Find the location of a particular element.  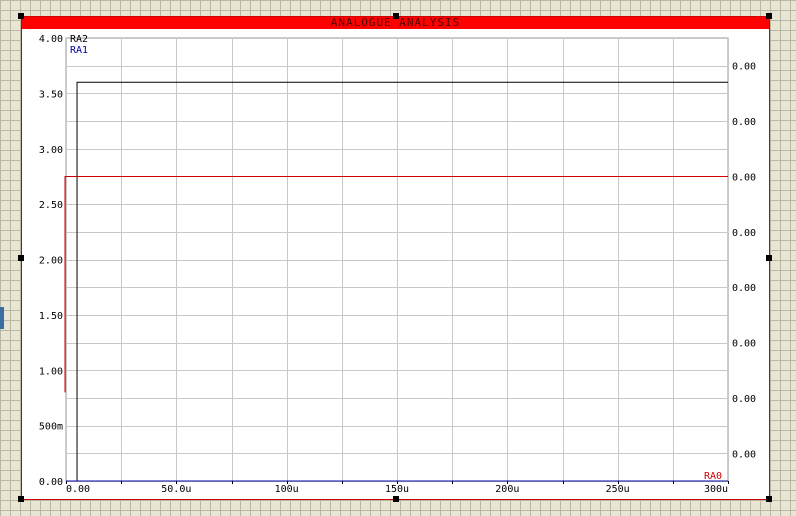

resize-handle-top-right is located at coordinates (769, 16).